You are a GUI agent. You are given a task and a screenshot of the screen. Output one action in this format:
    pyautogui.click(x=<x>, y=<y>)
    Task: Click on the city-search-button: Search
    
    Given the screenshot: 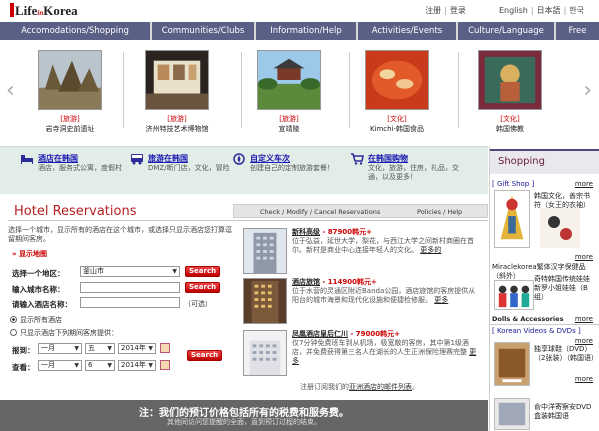 What is the action you would take?
    pyautogui.click(x=203, y=287)
    